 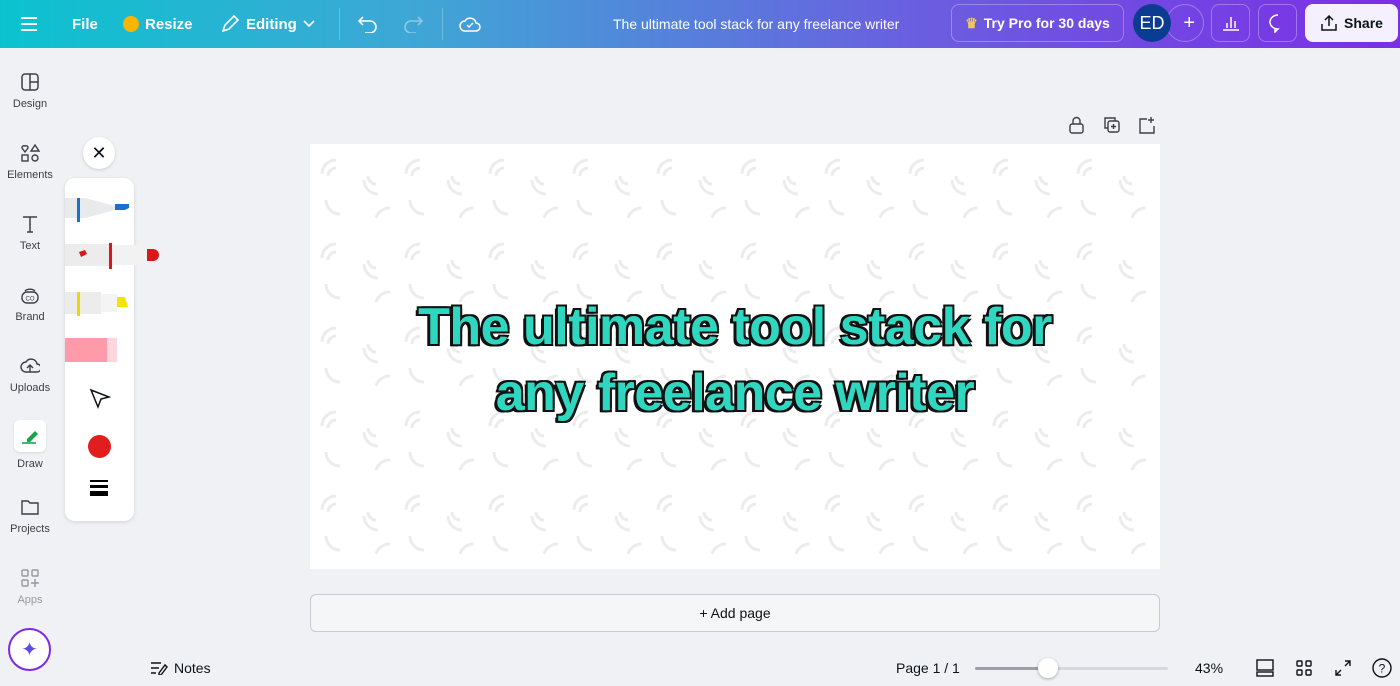 I want to click on zoom-slider-handle, so click(x=1048, y=668).